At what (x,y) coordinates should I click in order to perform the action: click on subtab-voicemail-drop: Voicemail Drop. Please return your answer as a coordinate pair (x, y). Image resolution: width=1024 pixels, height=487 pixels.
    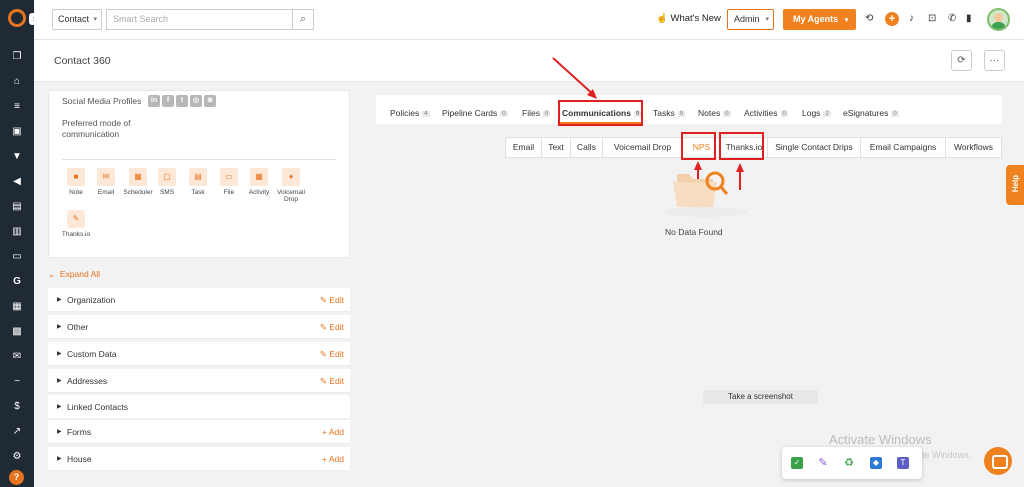
    Looking at the image, I should click on (643, 147).